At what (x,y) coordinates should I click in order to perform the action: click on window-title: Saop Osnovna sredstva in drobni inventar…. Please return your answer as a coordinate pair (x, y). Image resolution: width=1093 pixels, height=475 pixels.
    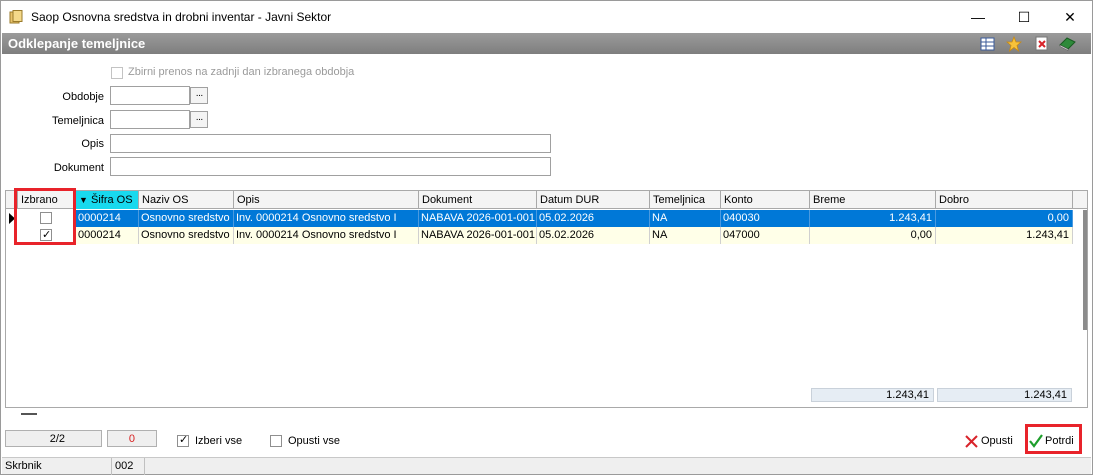
    Looking at the image, I should click on (181, 17).